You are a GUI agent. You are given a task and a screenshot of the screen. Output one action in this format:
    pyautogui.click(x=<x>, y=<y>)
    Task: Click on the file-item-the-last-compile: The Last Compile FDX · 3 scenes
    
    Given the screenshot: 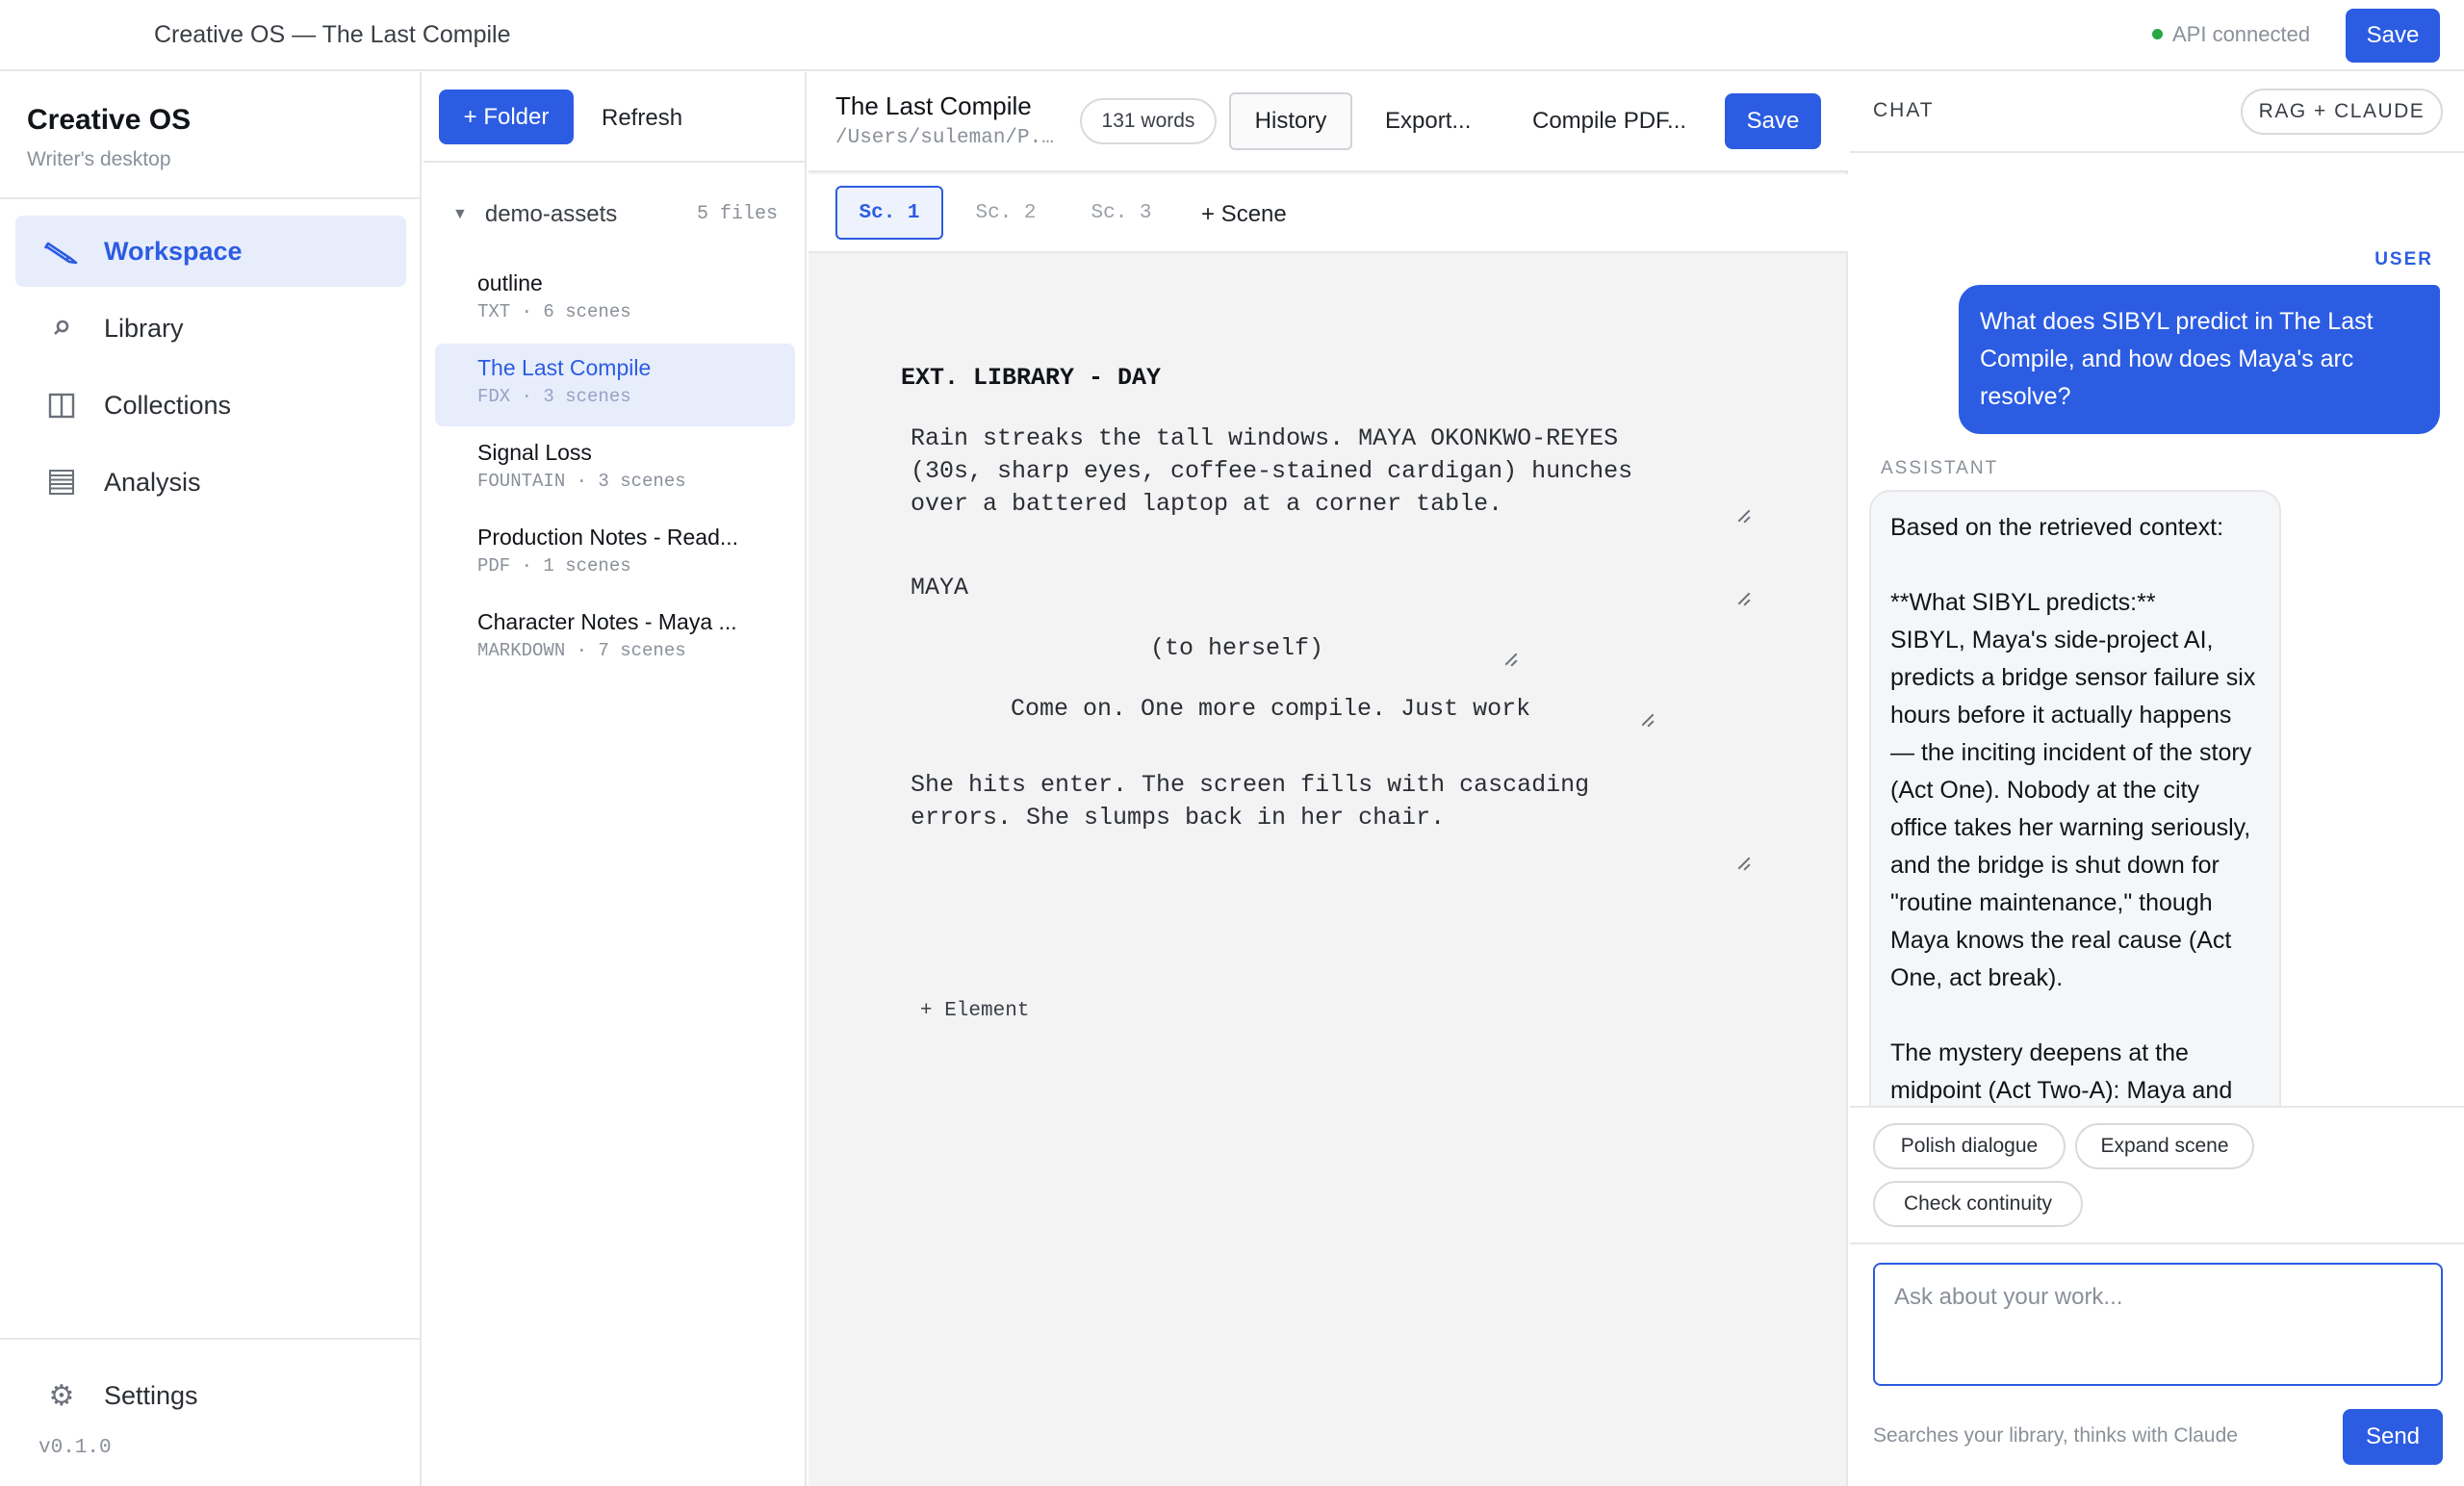 What is the action you would take?
    pyautogui.click(x=615, y=385)
    